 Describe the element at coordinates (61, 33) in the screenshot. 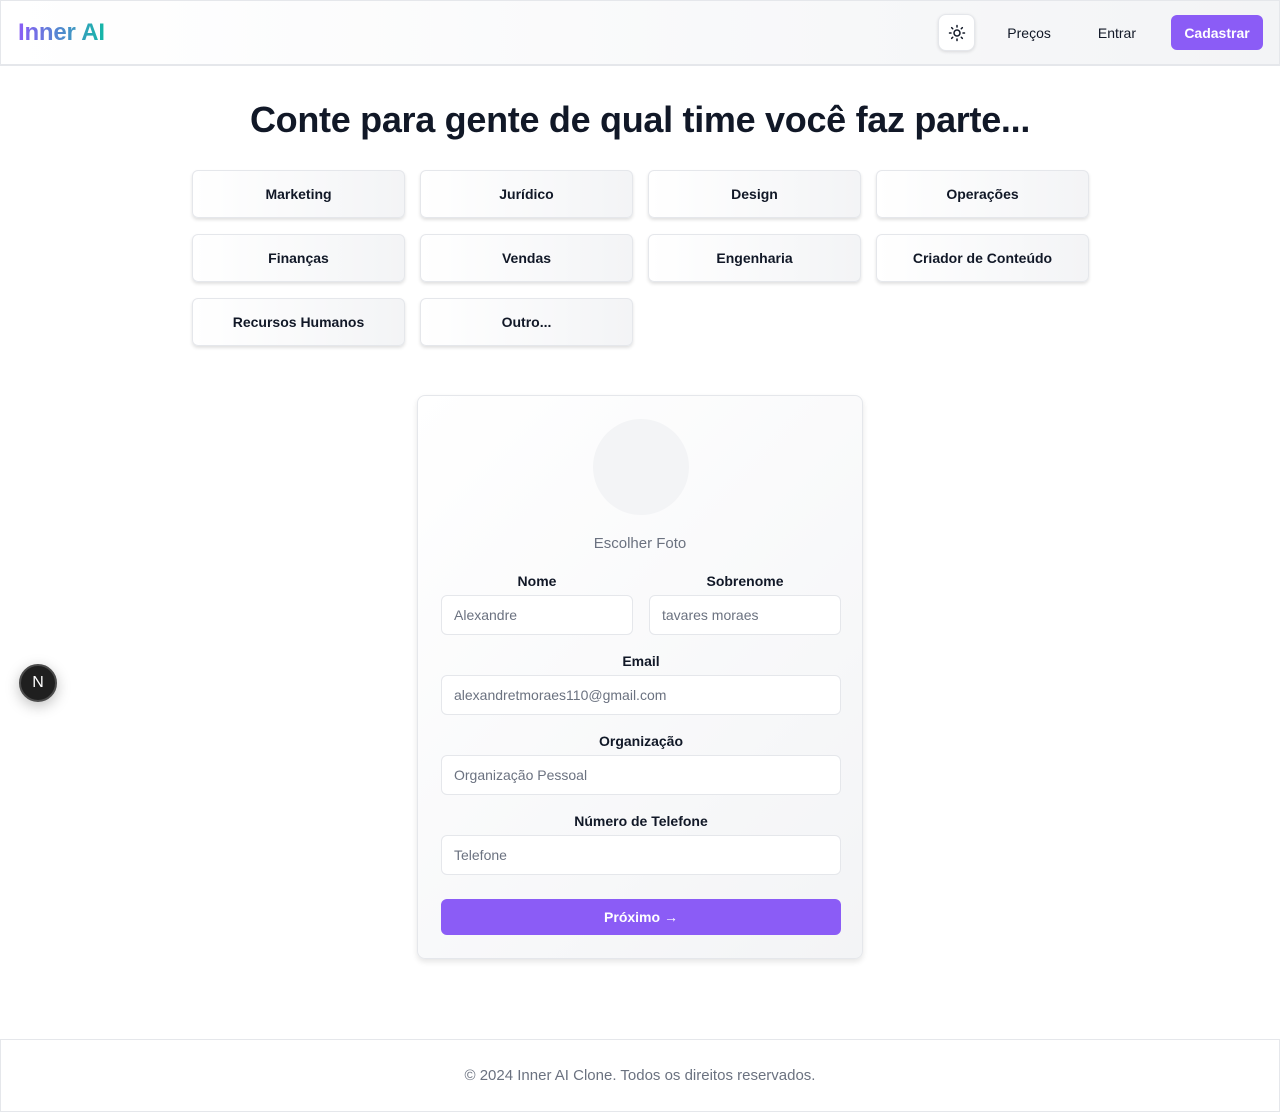

I see `brand-logo: Inner AI` at that location.